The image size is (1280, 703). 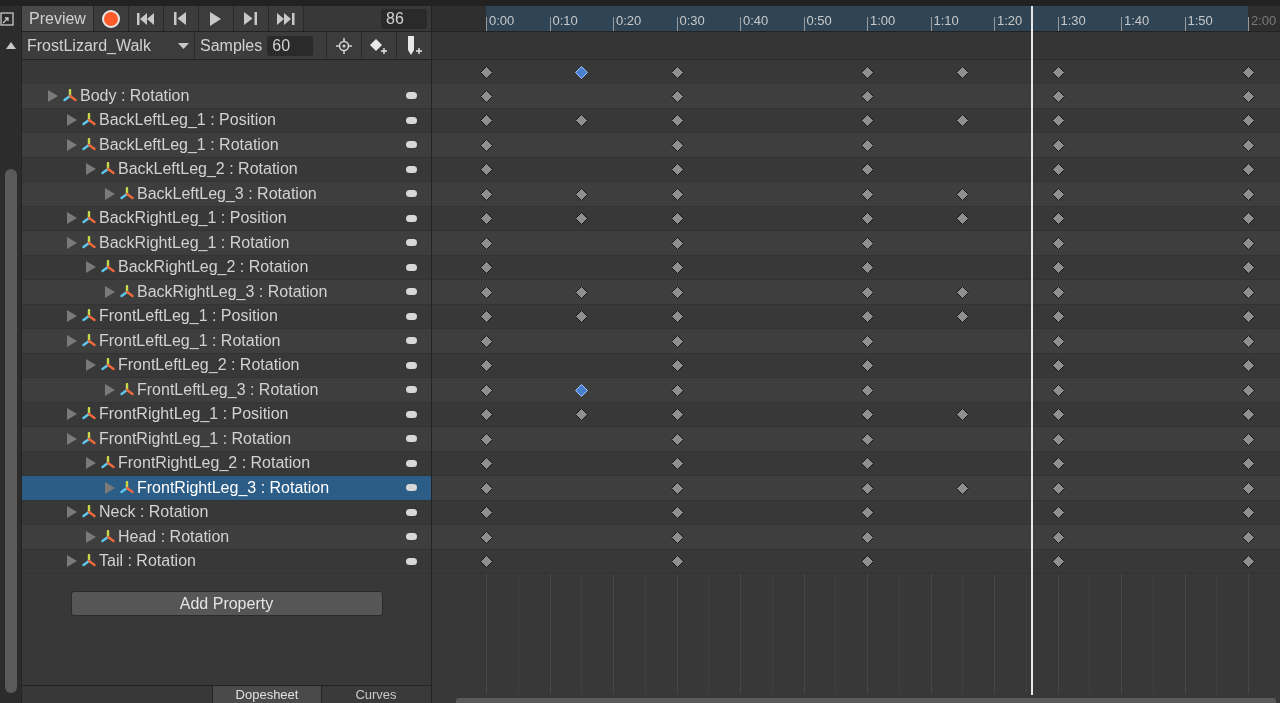 What do you see at coordinates (108, 45) in the screenshot?
I see `clip-dropdown: FrostLizard_Walk` at bounding box center [108, 45].